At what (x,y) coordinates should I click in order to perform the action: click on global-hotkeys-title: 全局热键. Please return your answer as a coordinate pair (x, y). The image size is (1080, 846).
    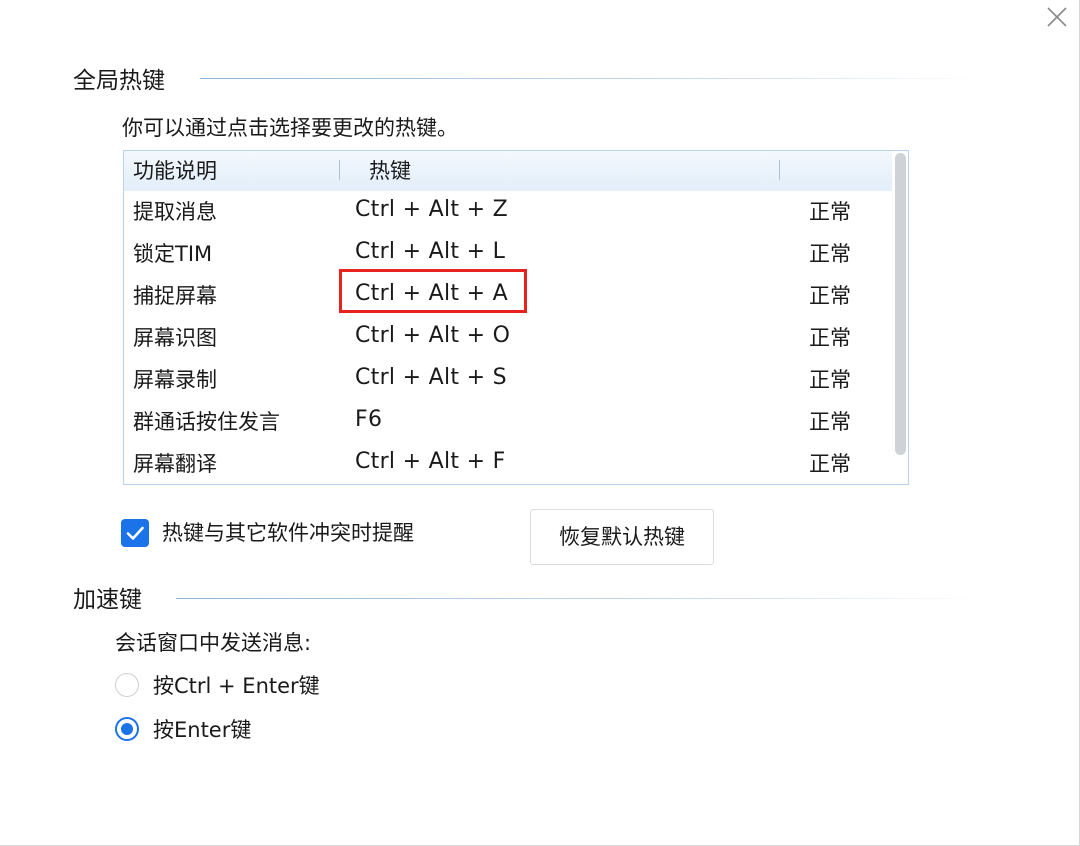
    Looking at the image, I should click on (119, 81).